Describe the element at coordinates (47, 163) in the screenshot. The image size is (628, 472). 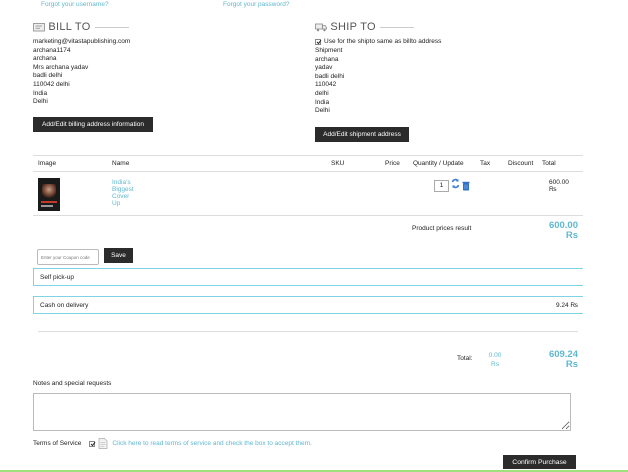
I see `col-image: Image` at that location.